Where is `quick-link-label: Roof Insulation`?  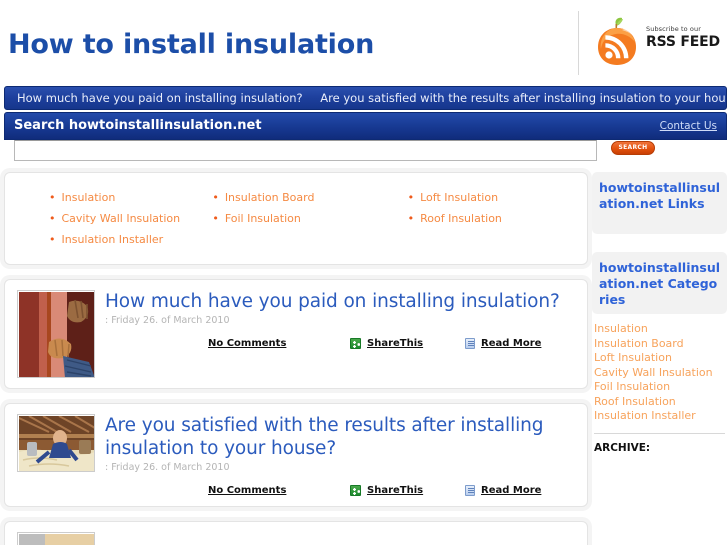
quick-link-label: Roof Insulation is located at coordinates (461, 218).